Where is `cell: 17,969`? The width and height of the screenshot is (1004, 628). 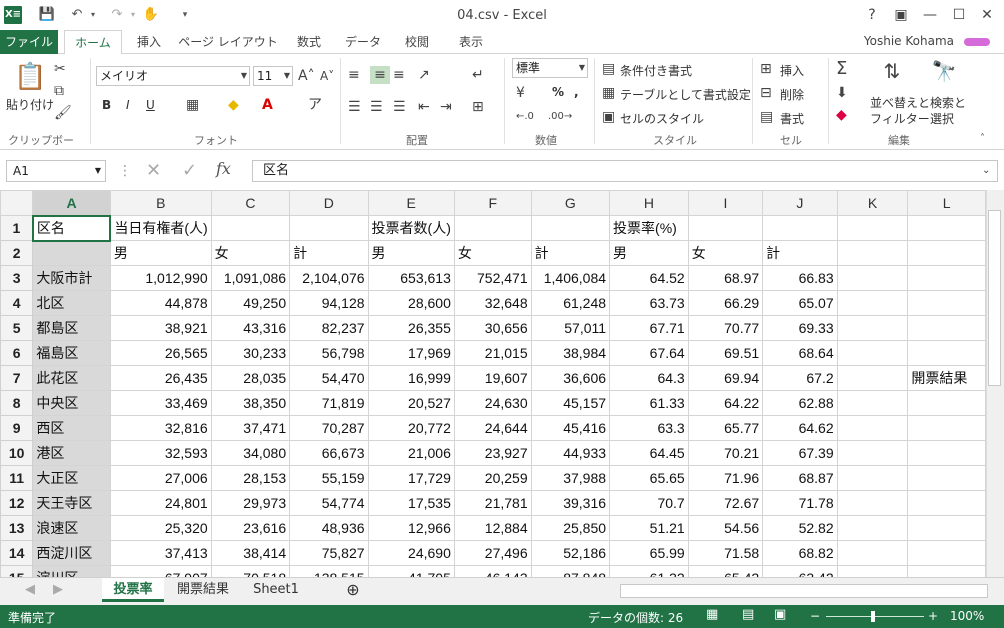
cell: 17,969 is located at coordinates (411, 353).